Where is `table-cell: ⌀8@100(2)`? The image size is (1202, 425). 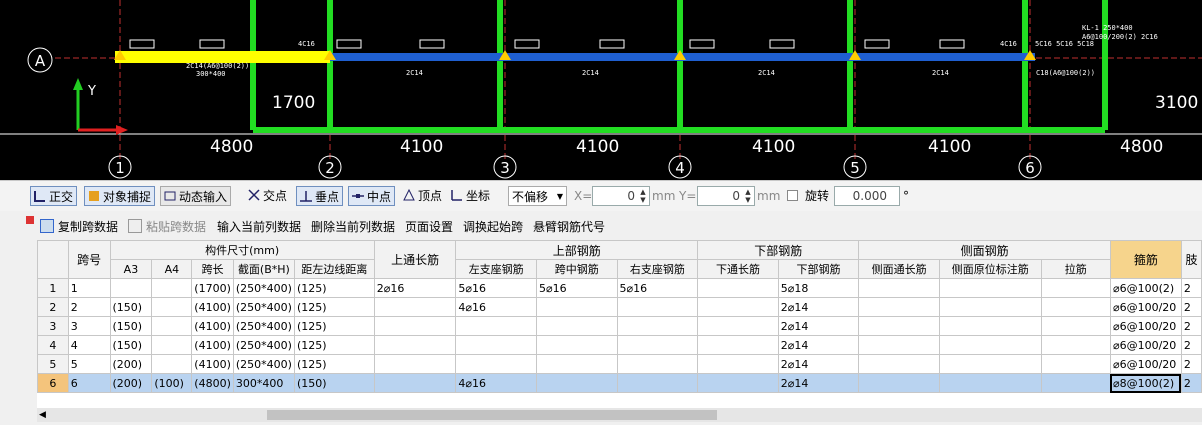 table-cell: ⌀8@100(2) is located at coordinates (1145, 383).